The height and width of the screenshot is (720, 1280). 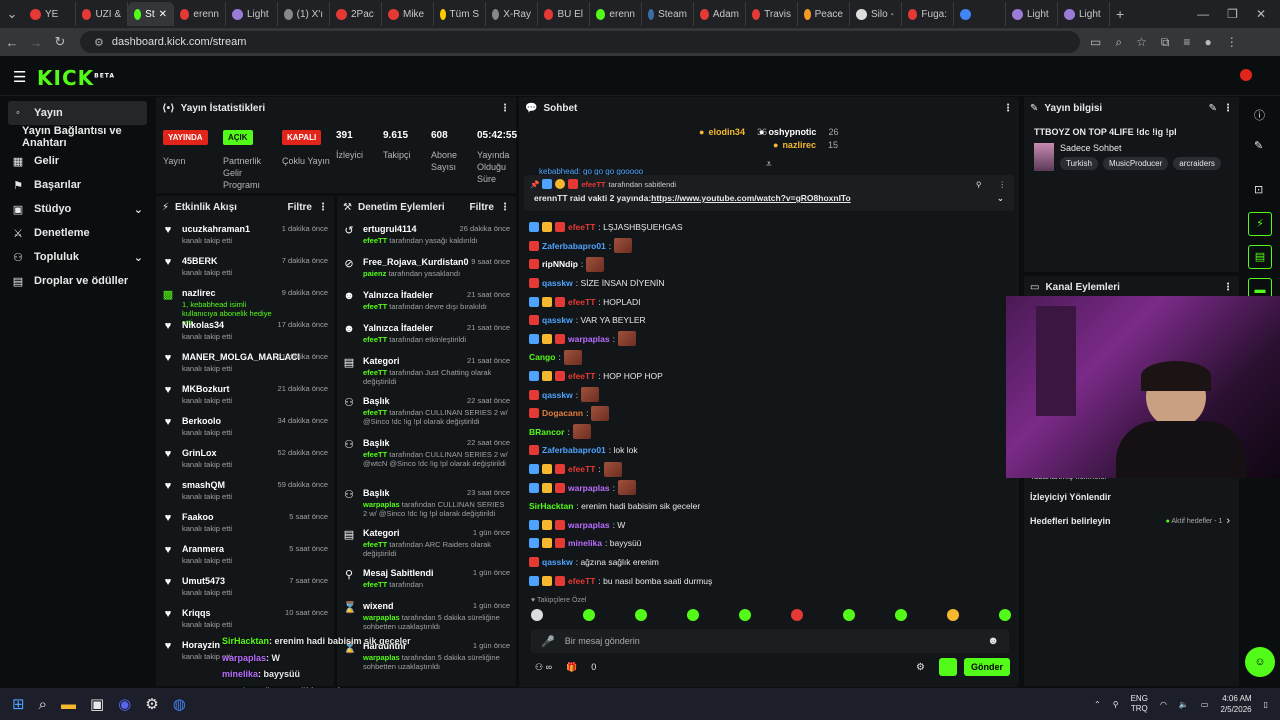 What do you see at coordinates (1163, 704) in the screenshot?
I see `wifi-icon: ◠` at bounding box center [1163, 704].